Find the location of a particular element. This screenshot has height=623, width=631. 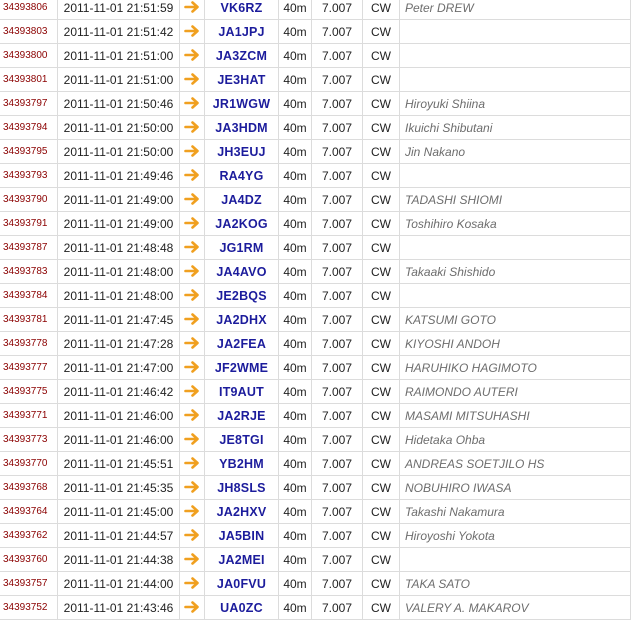

callsign-link: JA2MEI is located at coordinates (241, 559).